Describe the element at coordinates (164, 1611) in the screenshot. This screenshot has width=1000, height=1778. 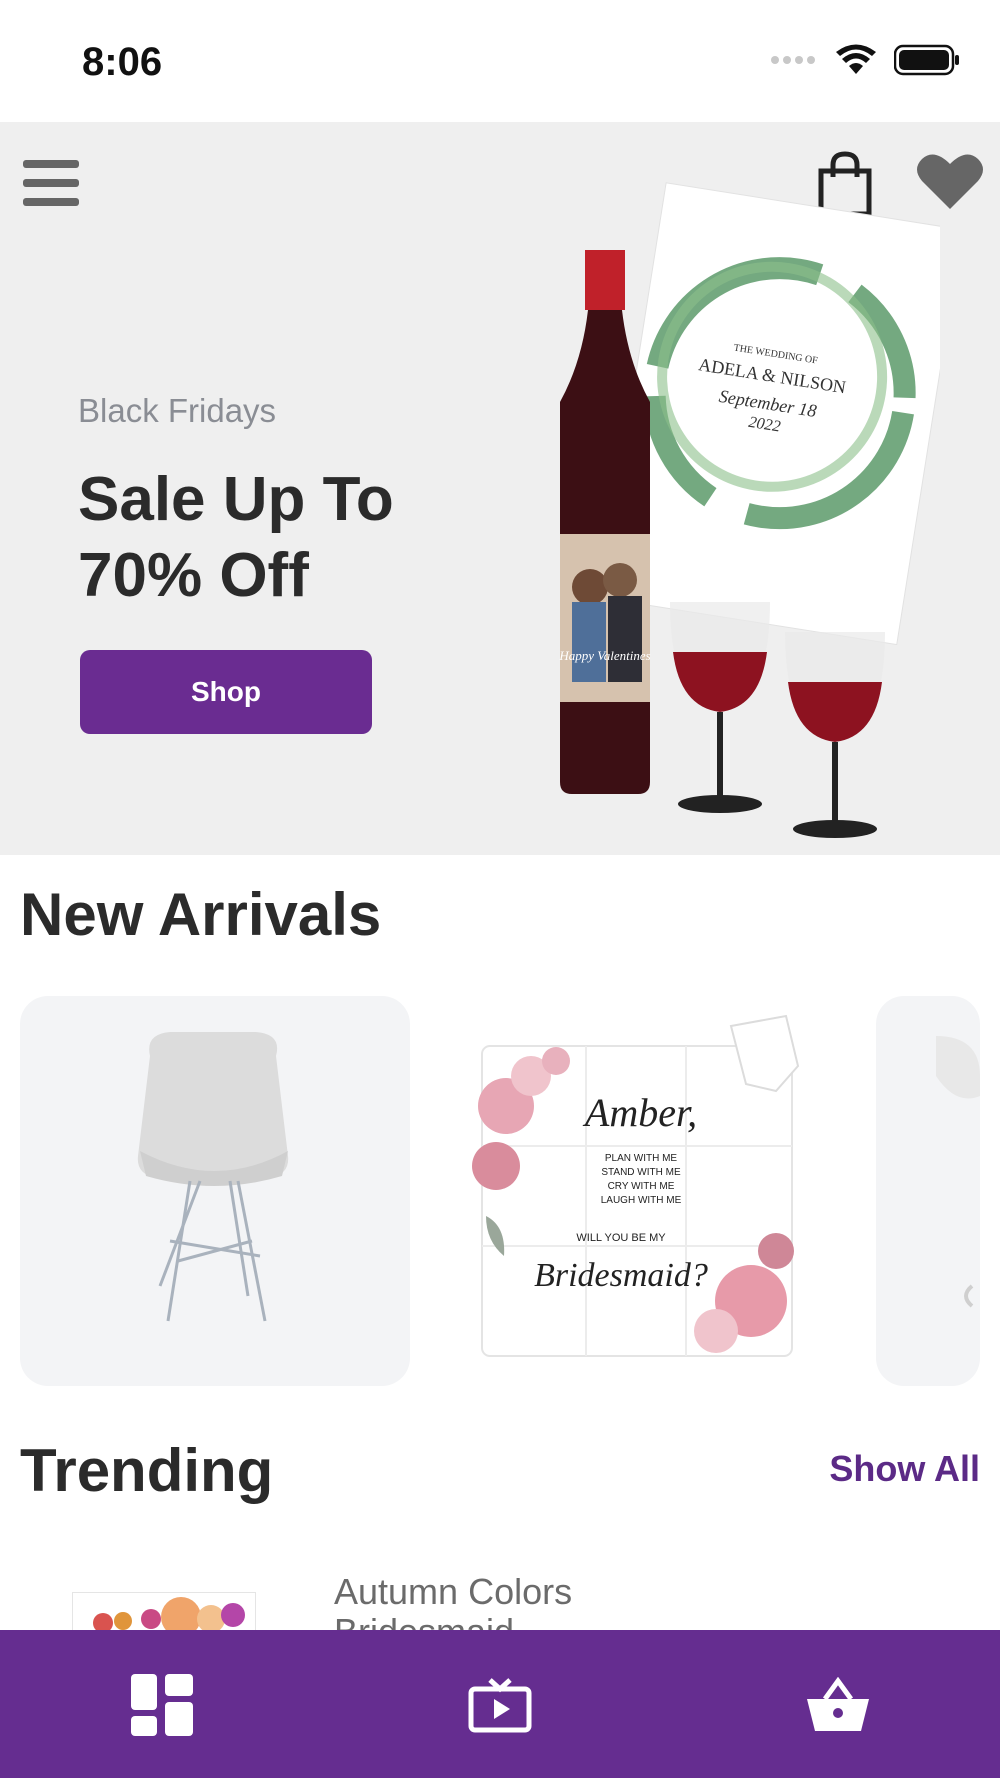
I see `trending-item-thumbnail` at that location.